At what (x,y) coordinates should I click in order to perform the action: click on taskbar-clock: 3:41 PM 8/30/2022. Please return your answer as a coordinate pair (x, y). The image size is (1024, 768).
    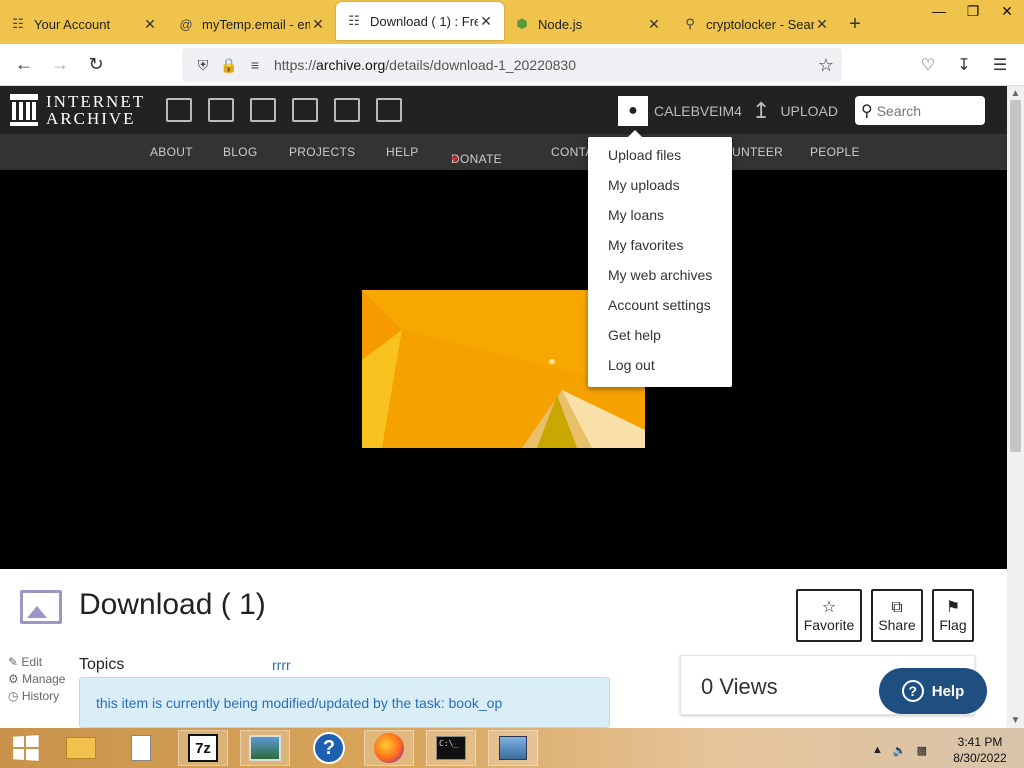
    Looking at the image, I should click on (980, 750).